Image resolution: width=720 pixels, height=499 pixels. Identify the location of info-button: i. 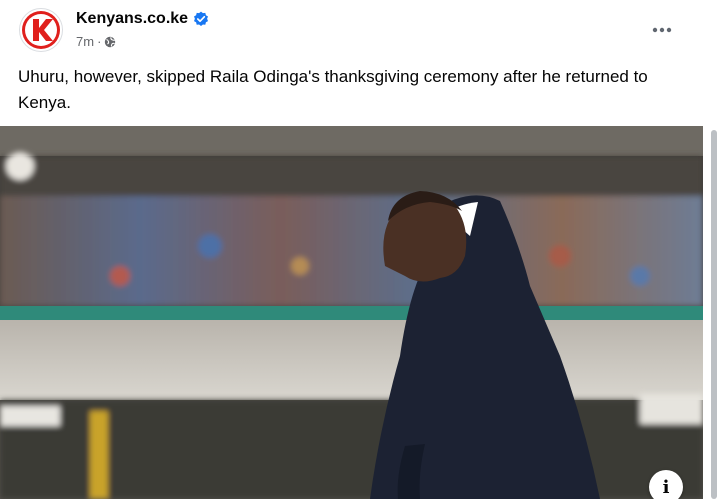
(666, 484).